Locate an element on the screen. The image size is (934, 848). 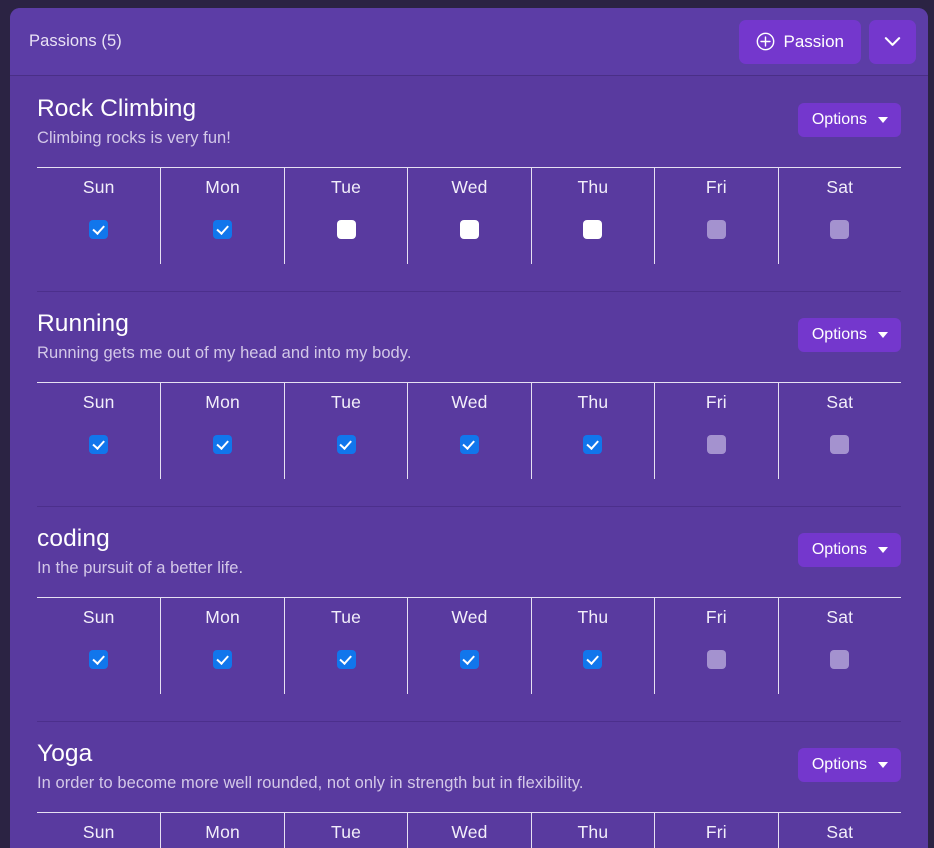
day-checkbox-fri is located at coordinates (716, 229).